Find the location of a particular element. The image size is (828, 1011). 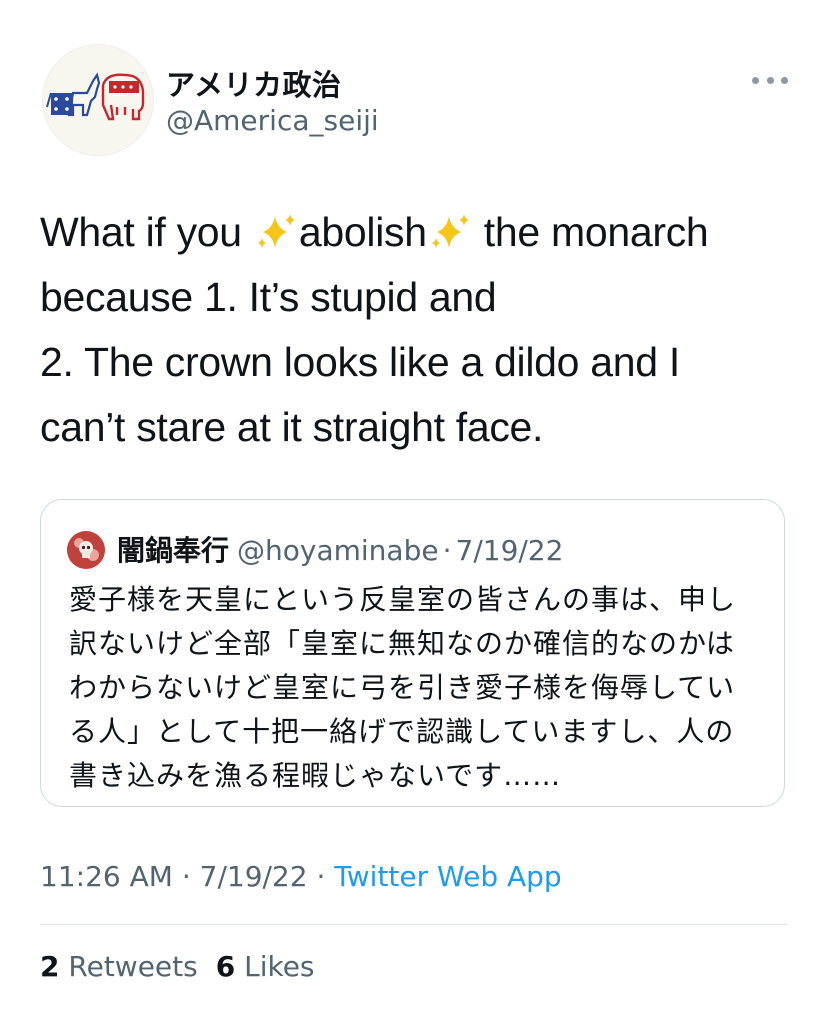

author-display-name: アメリカ政治 is located at coordinates (254, 83).